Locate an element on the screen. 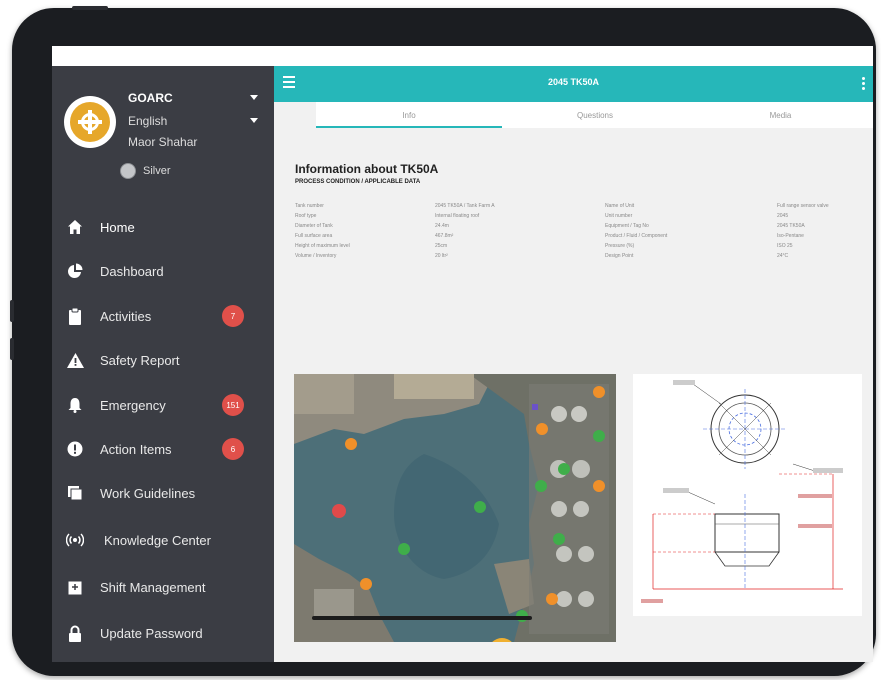 This screenshot has width=881, height=680. home-indicator is located at coordinates (422, 618).